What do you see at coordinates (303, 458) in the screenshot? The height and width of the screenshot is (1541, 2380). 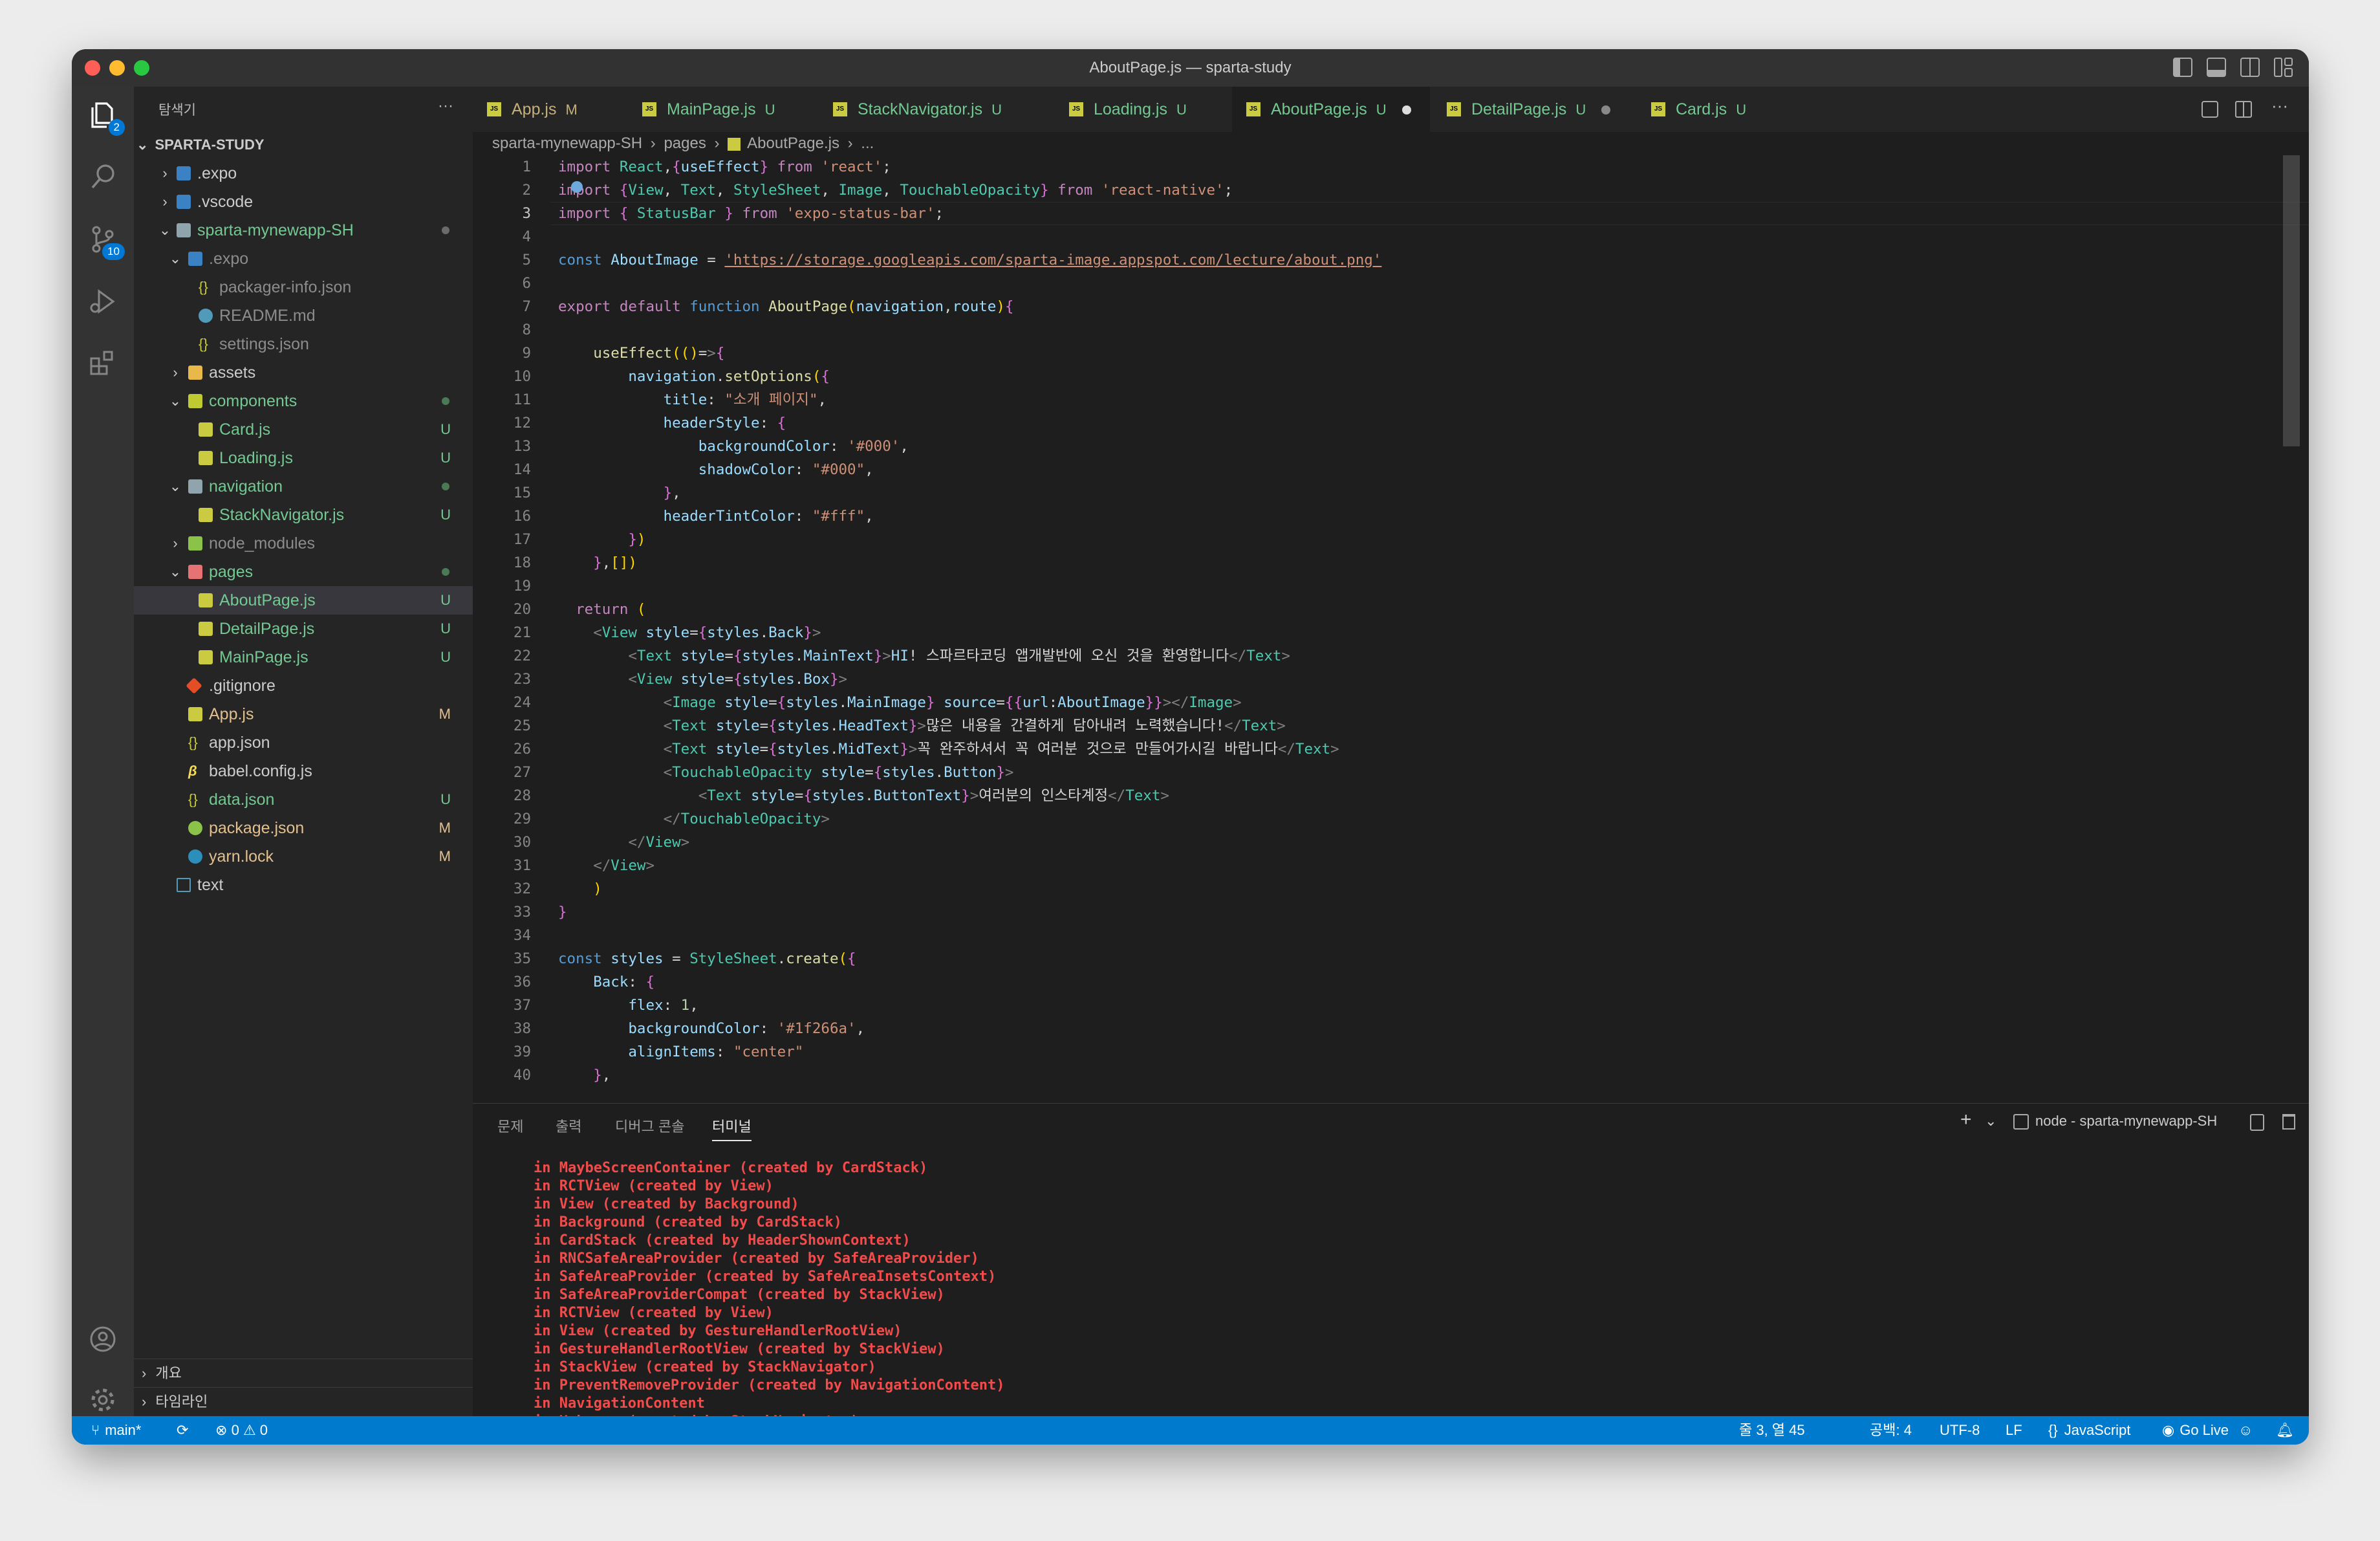 I see `tree-item-loading: Loading.js U` at bounding box center [303, 458].